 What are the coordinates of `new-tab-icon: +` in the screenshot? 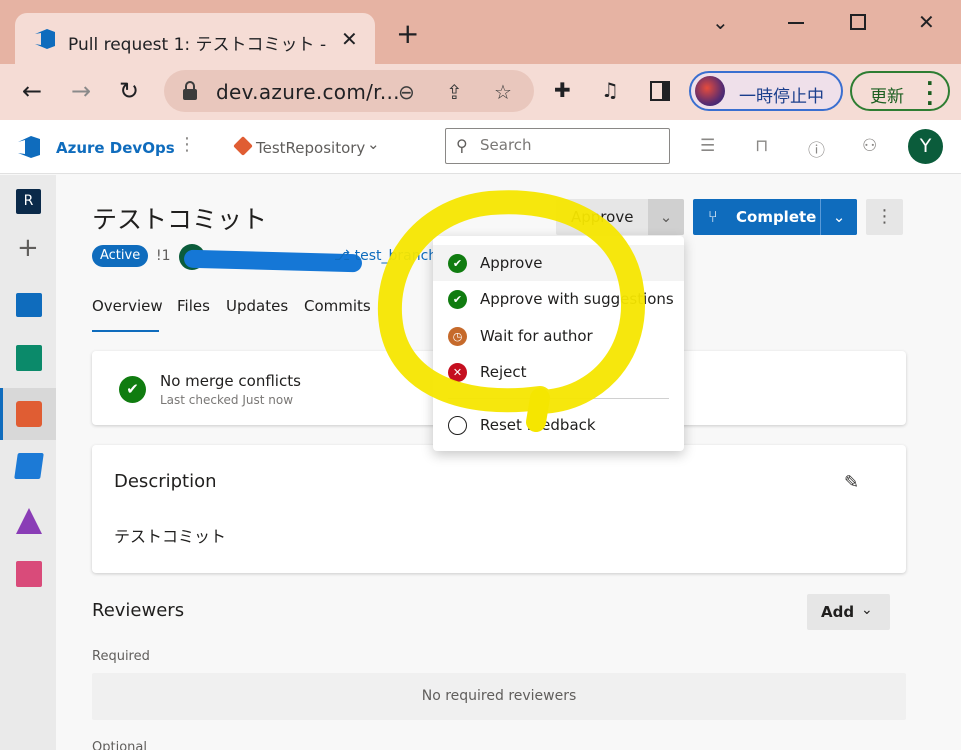 It's located at (407, 34).